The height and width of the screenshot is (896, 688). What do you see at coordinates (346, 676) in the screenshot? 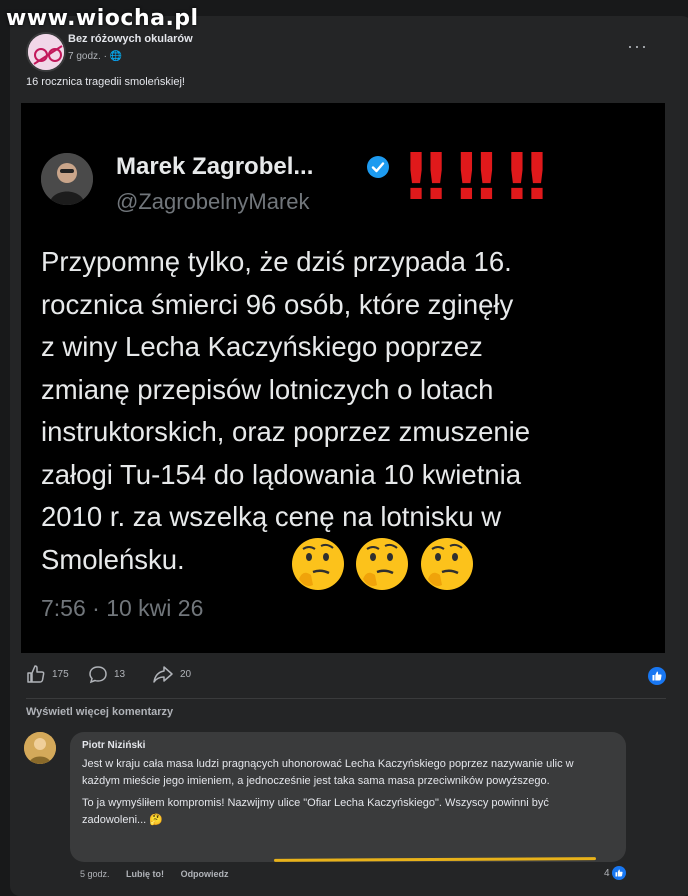
I see `post-actions: 175 13 20` at bounding box center [346, 676].